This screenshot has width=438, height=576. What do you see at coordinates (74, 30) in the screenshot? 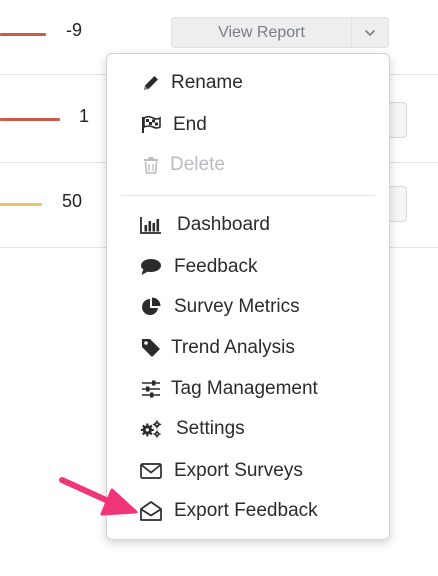
I see `score-value: -9` at bounding box center [74, 30].